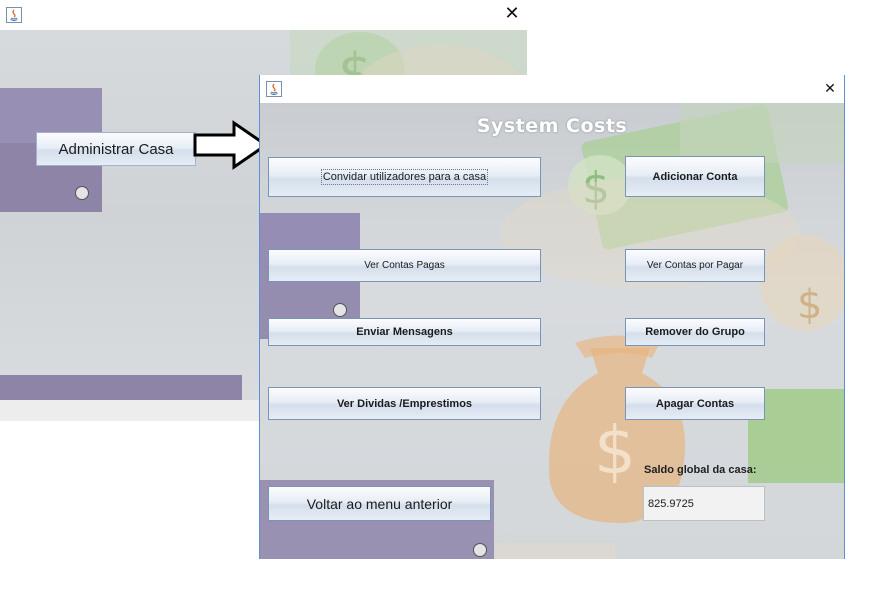 The height and width of the screenshot is (590, 885). What do you see at coordinates (695, 176) in the screenshot?
I see `adicionar-conta-button: Adicionar Conta` at bounding box center [695, 176].